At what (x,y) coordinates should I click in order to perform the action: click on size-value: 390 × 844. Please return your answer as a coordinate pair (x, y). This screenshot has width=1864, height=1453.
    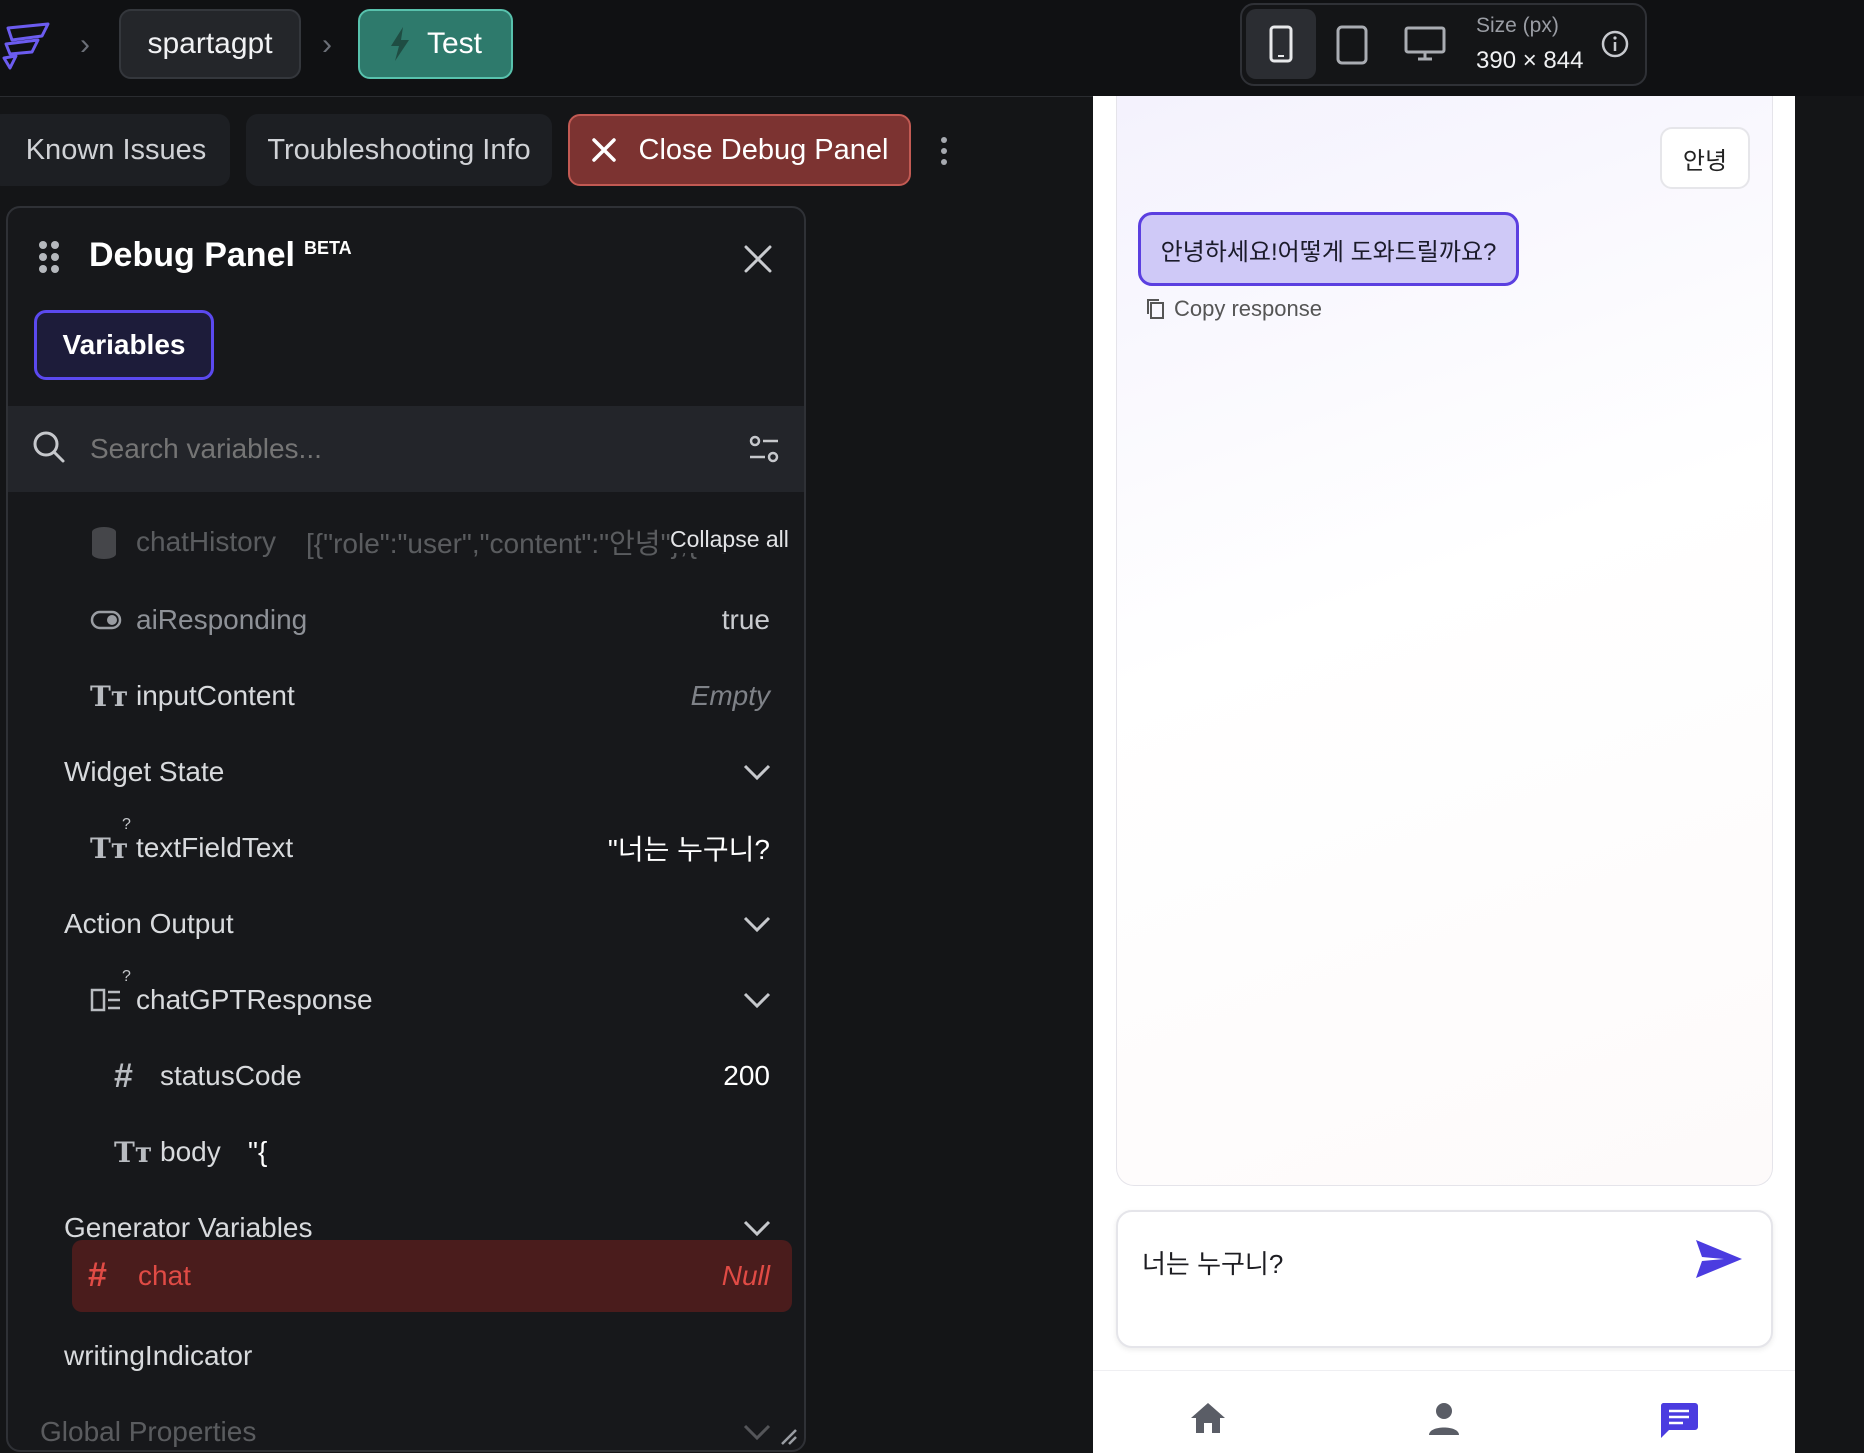
    Looking at the image, I should click on (1530, 60).